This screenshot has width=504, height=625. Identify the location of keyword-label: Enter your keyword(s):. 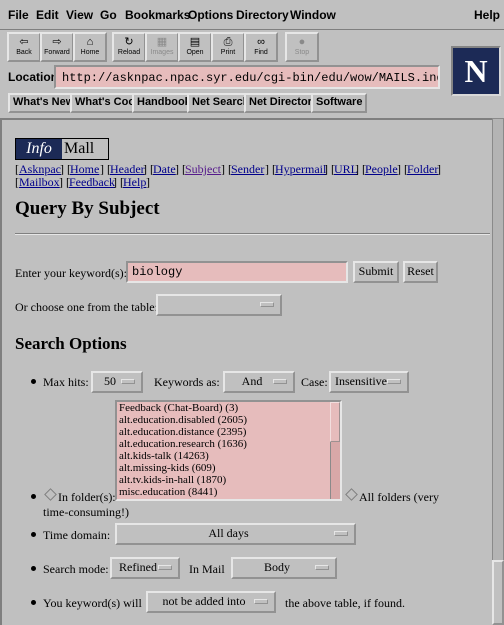
(71, 273).